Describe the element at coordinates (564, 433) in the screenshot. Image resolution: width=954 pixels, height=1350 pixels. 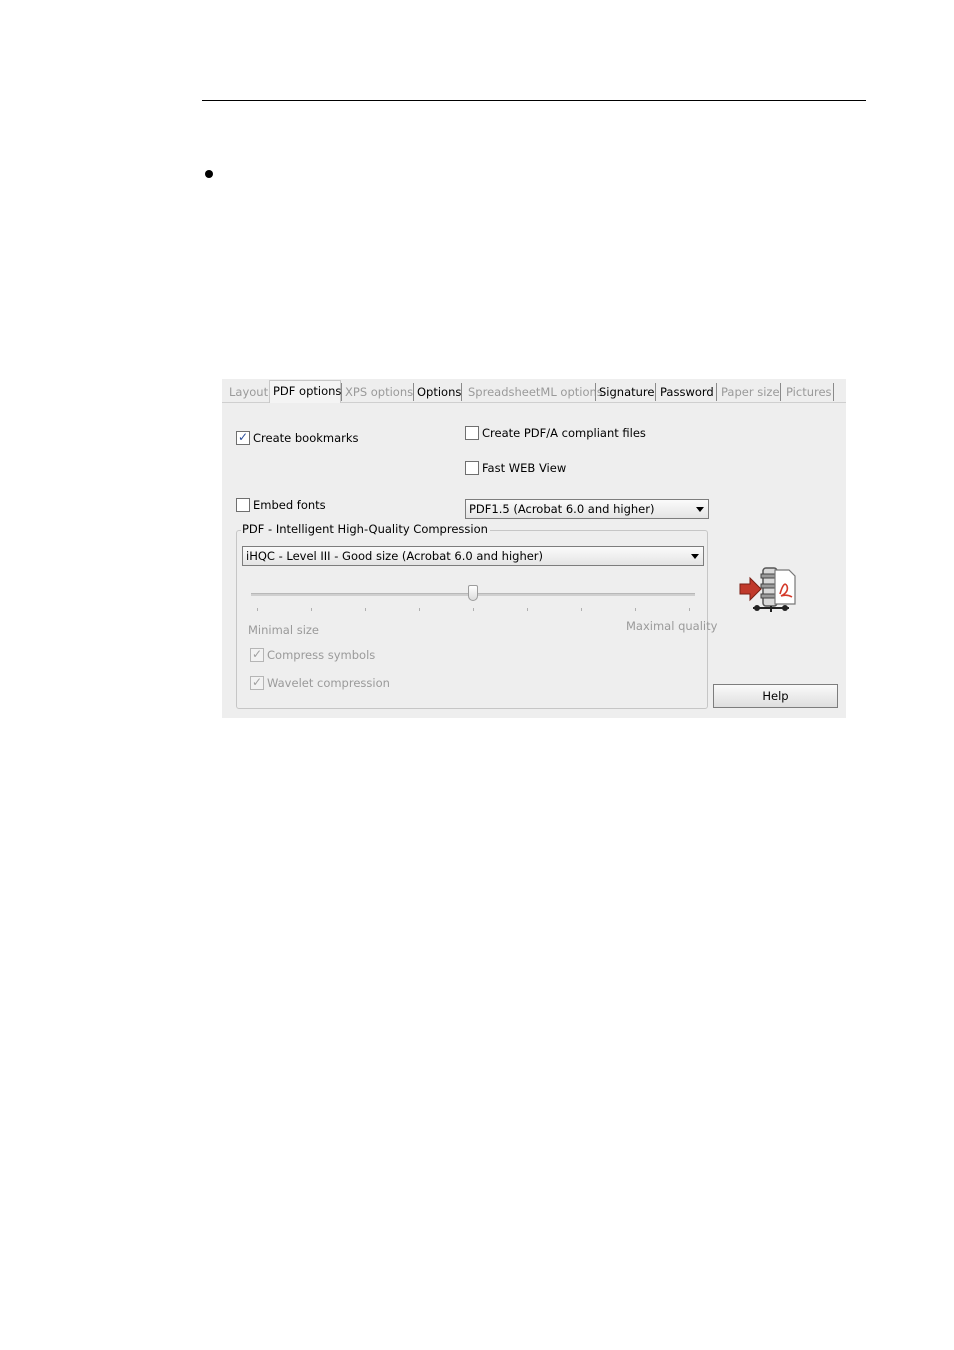
I see `create-pdfa-label: Create PDF/A compliant files` at that location.